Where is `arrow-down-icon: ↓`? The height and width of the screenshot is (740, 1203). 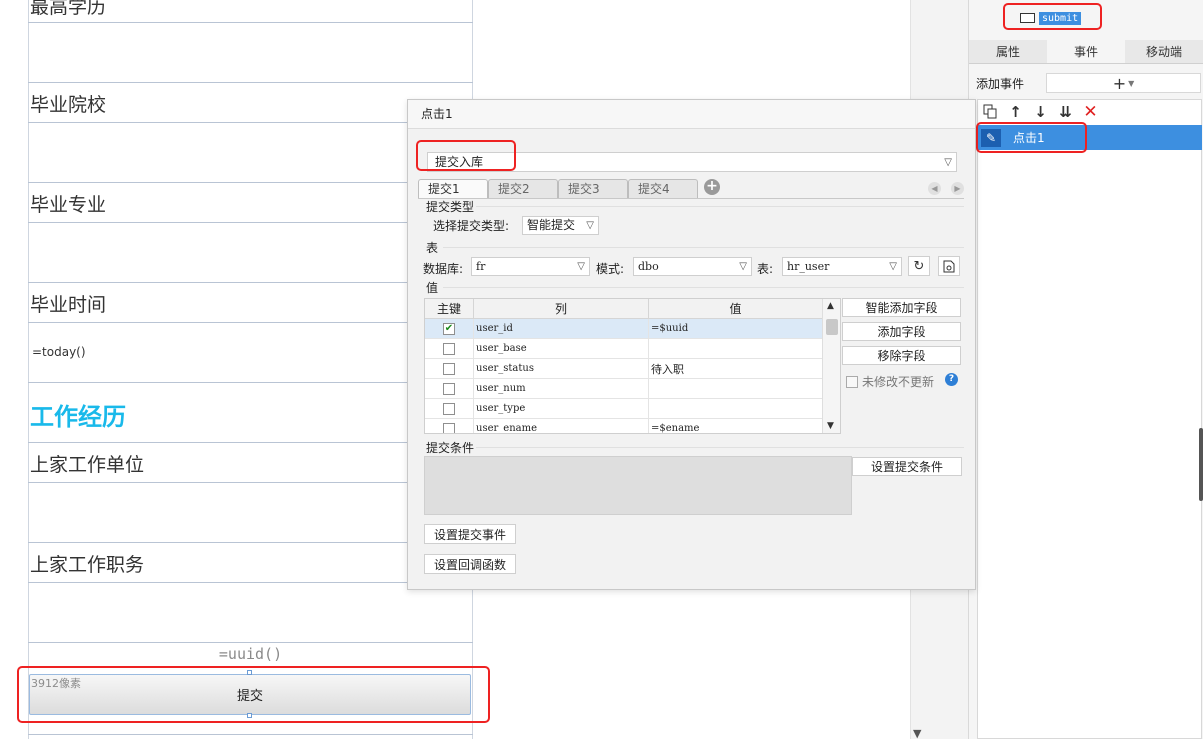 arrow-down-icon: ↓ is located at coordinates (1040, 112).